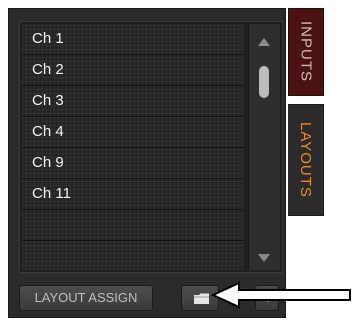 The image size is (354, 324). I want to click on callout-arrow-icon, so click(280, 295).